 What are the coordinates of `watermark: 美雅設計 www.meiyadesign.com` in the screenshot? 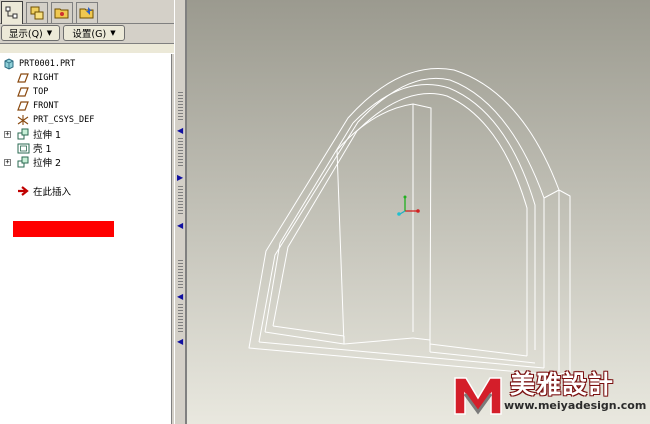 It's located at (549, 395).